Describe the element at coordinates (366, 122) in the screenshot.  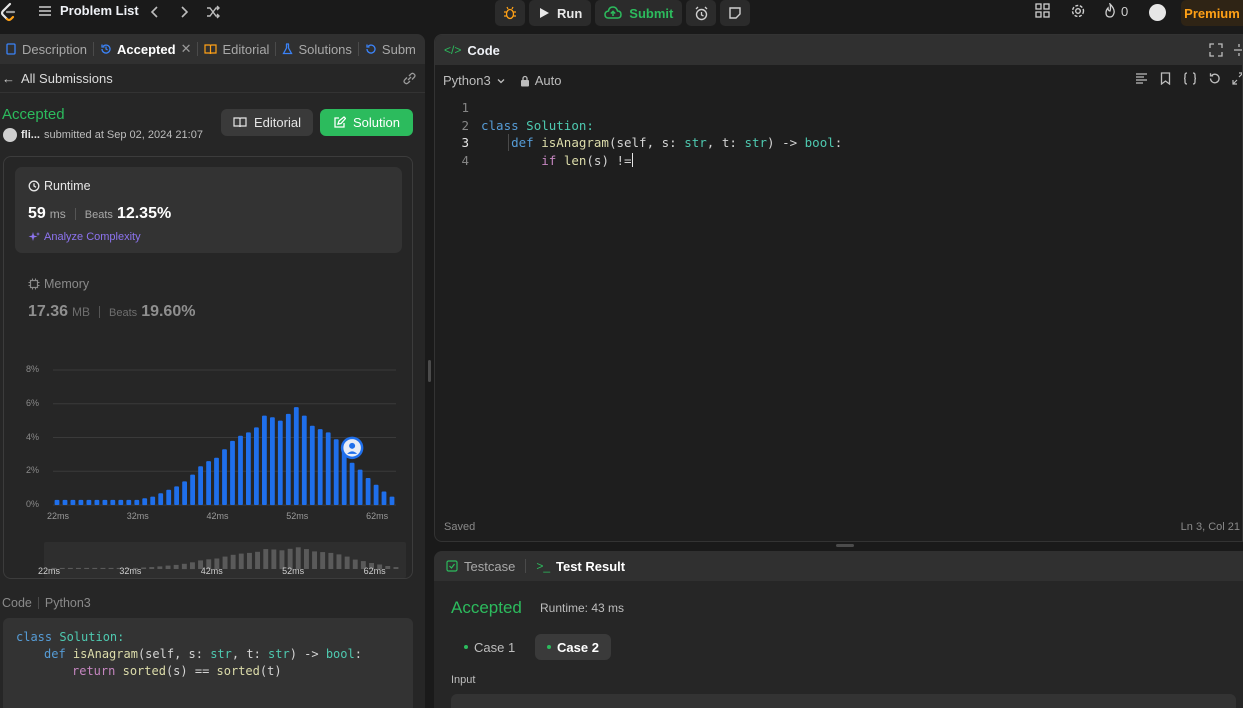
I see `solution-button: Solution` at that location.